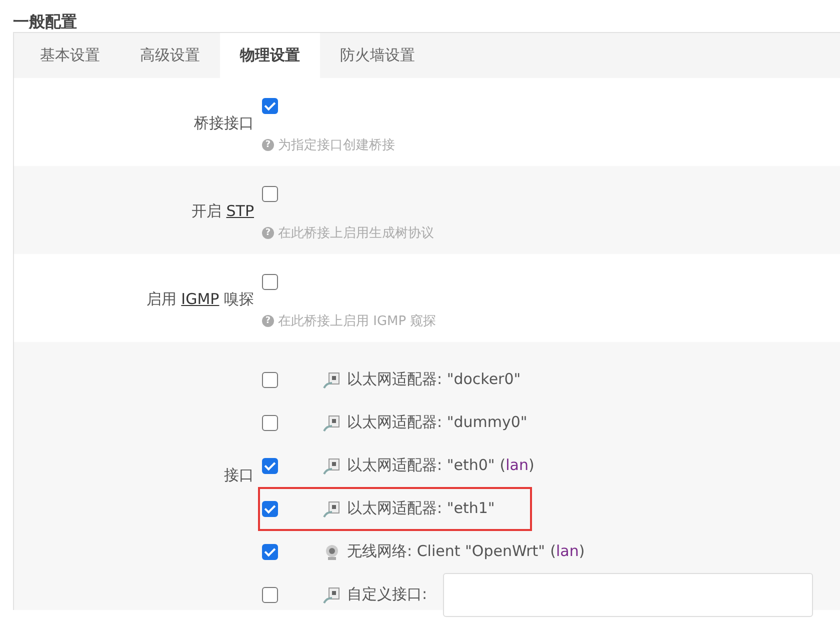 This screenshot has height=626, width=840. What do you see at coordinates (357, 321) in the screenshot?
I see `help-text: 在此桥接上启用 IGMP 窥探` at bounding box center [357, 321].